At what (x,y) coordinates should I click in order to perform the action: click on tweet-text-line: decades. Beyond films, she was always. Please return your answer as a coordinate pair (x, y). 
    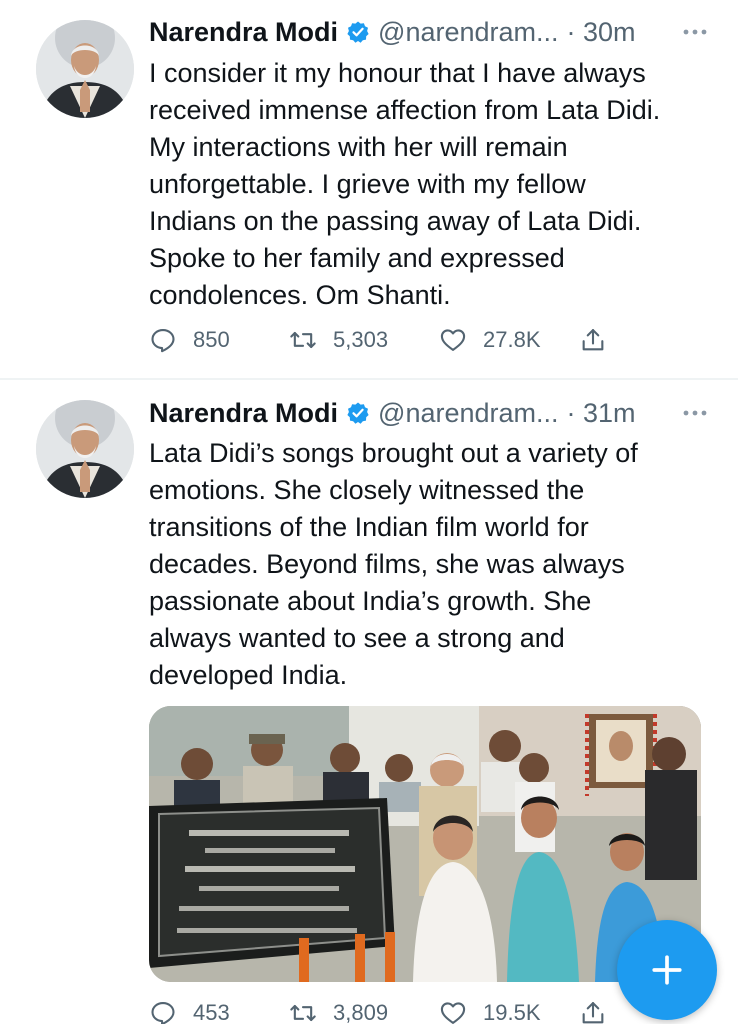
    Looking at the image, I should click on (387, 564).